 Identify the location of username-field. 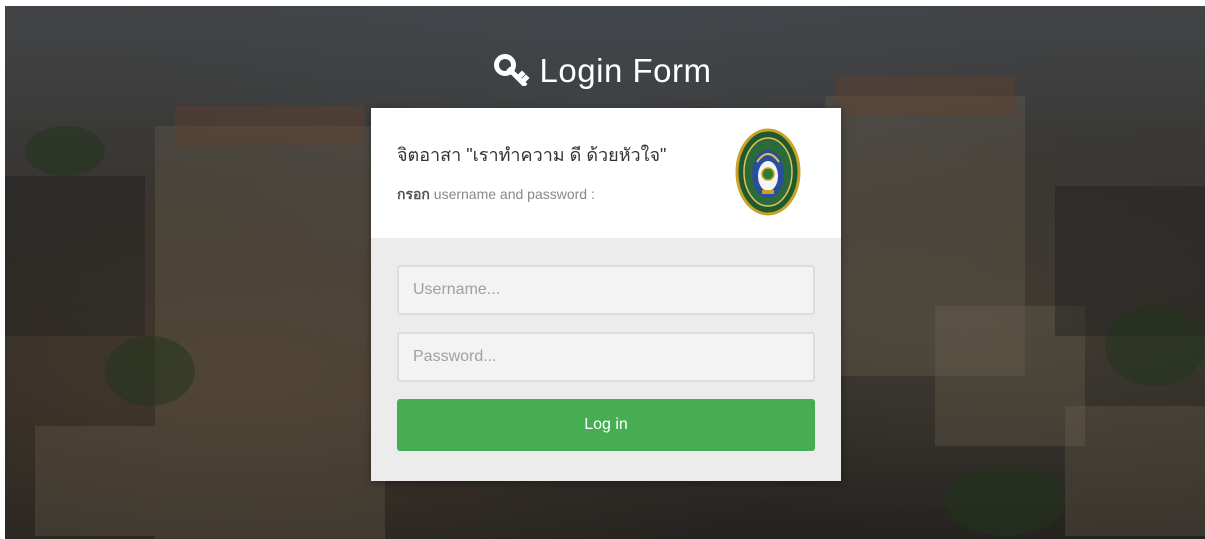
(606, 290).